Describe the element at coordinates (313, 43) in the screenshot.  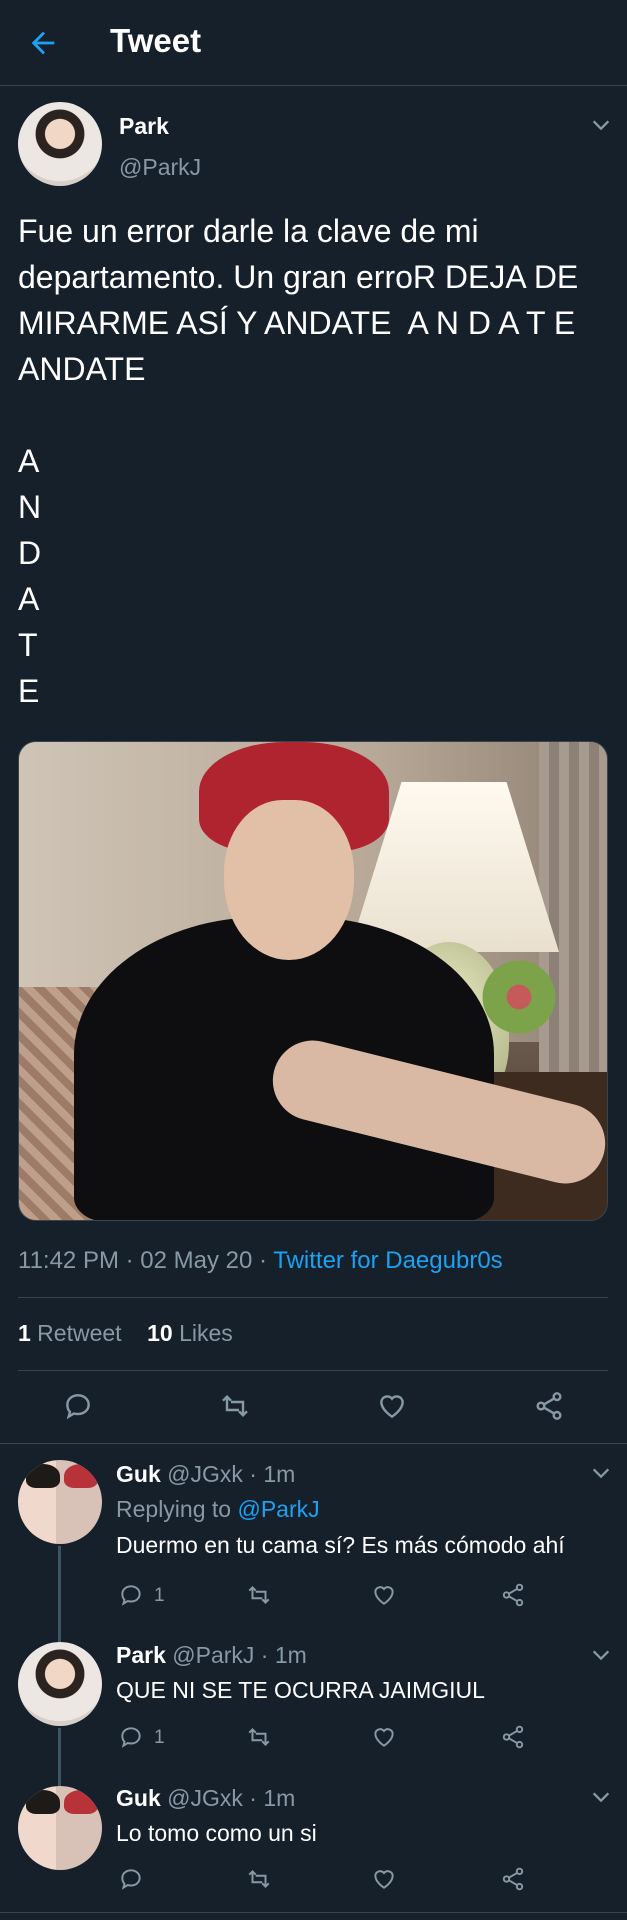
I see `top-bar: Tweet` at that location.